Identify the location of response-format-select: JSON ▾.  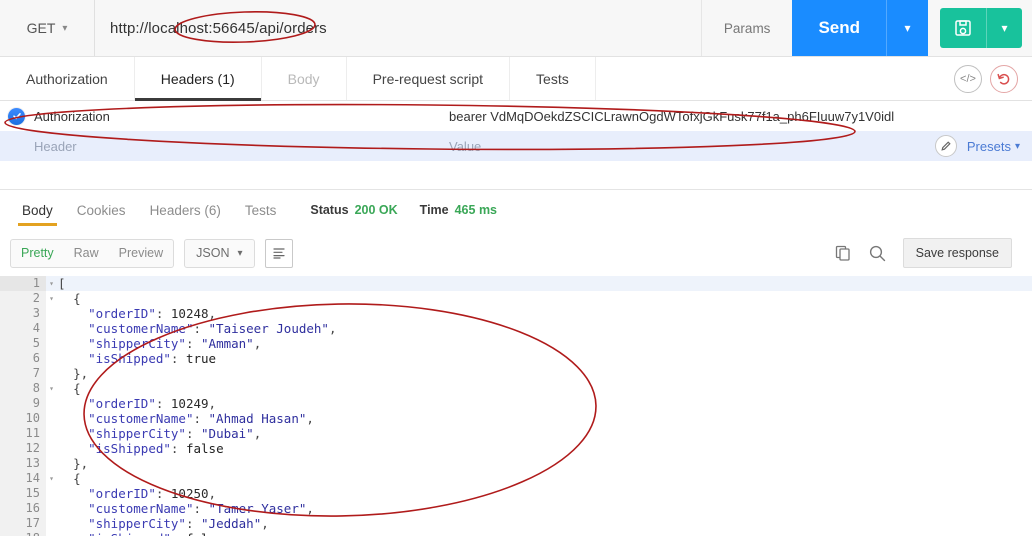
(219, 253).